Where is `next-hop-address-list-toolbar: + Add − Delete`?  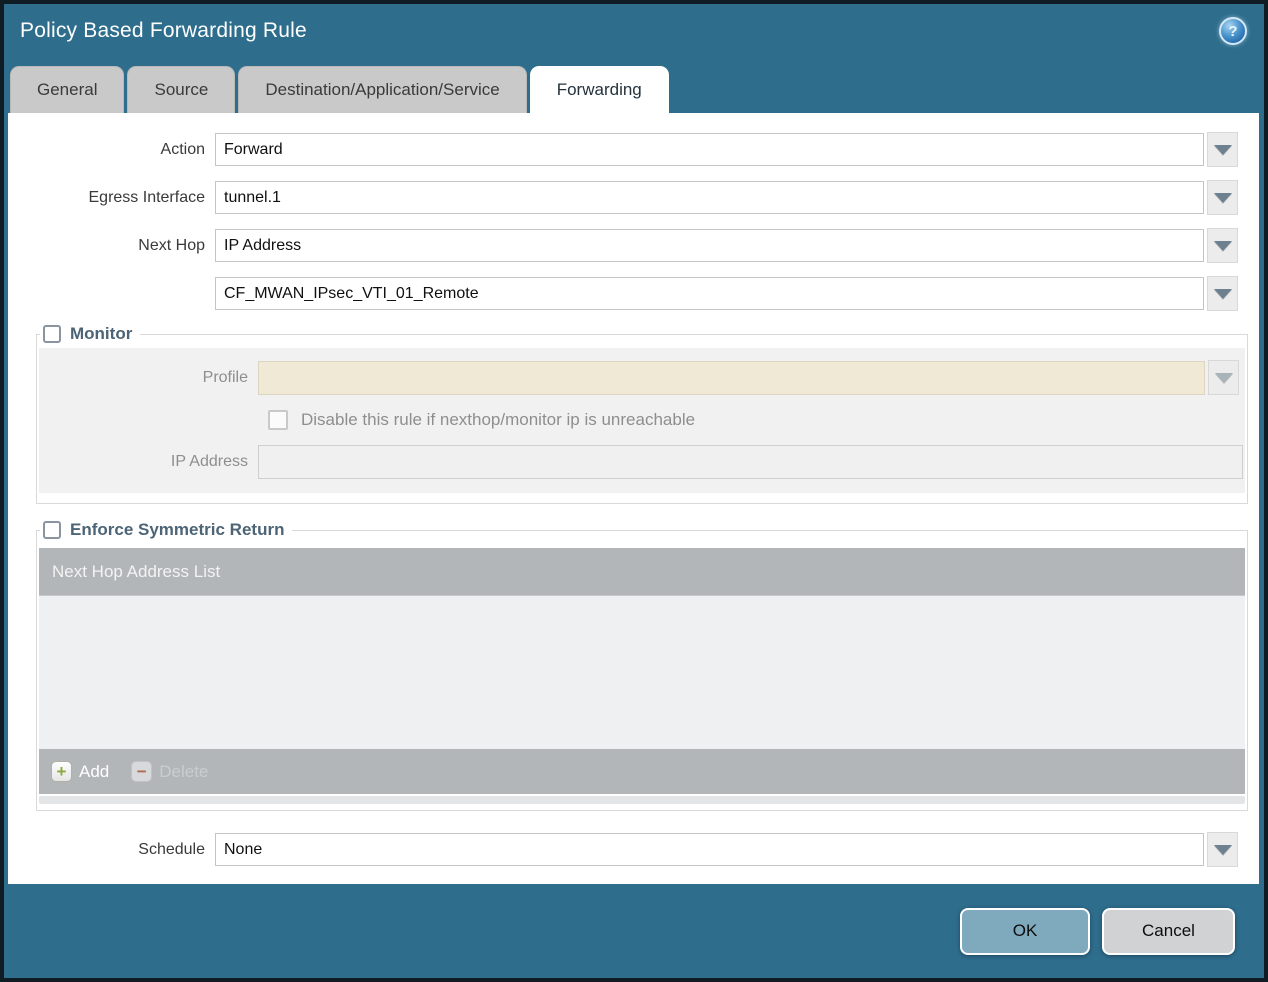
next-hop-address-list-toolbar: + Add − Delete is located at coordinates (642, 771).